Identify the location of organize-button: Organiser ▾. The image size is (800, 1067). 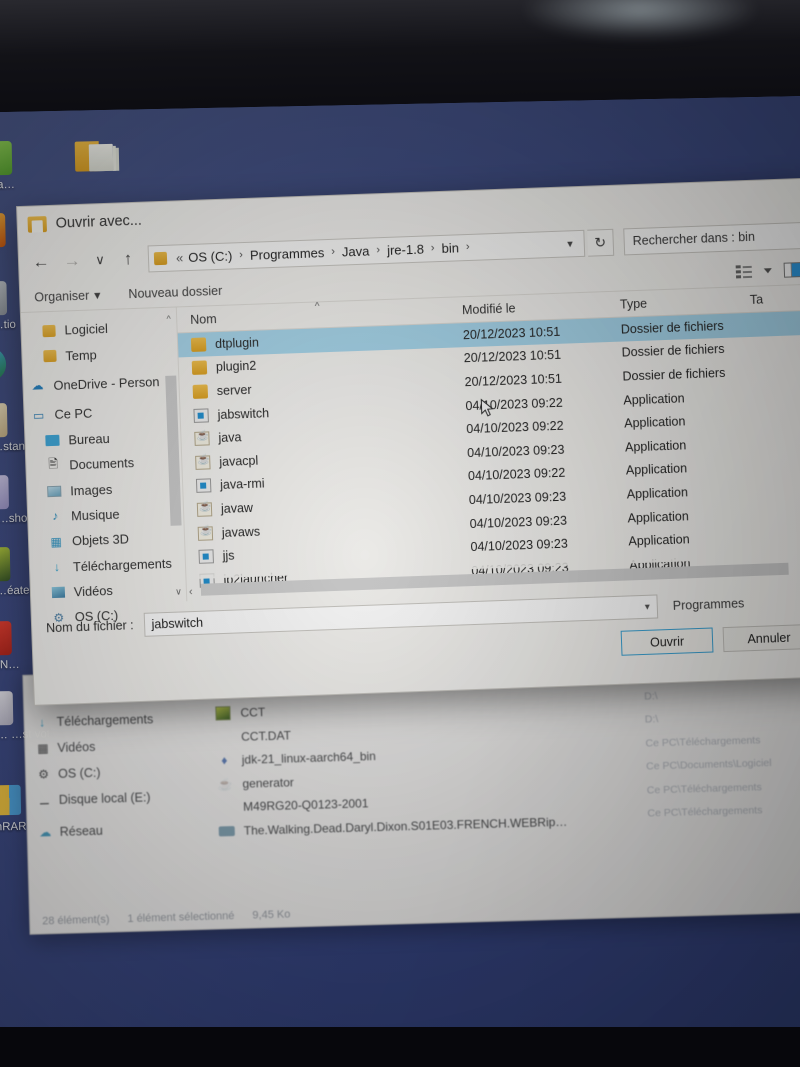
(67, 295).